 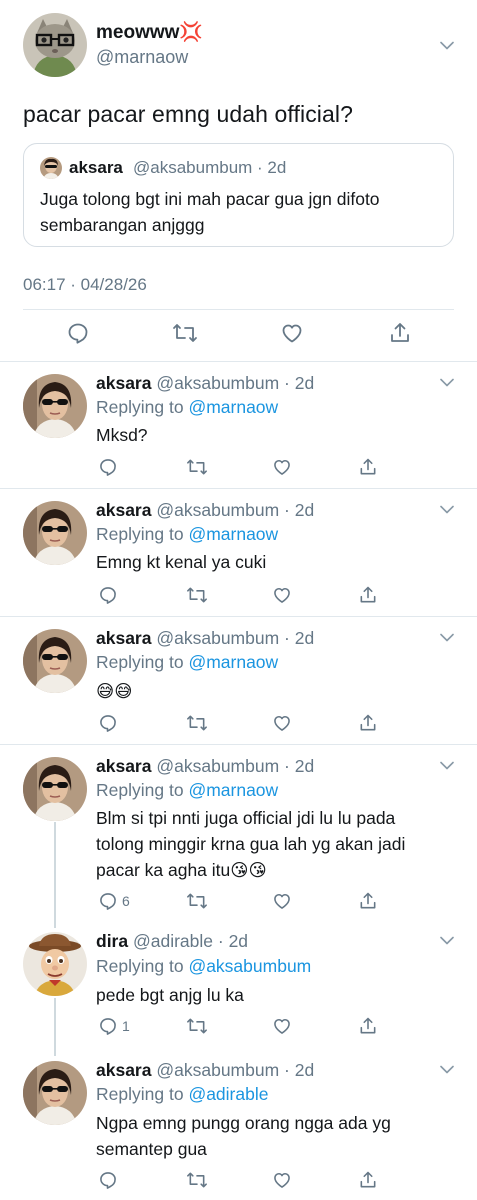 What do you see at coordinates (149, 33) in the screenshot?
I see `author-name: meowww💢` at bounding box center [149, 33].